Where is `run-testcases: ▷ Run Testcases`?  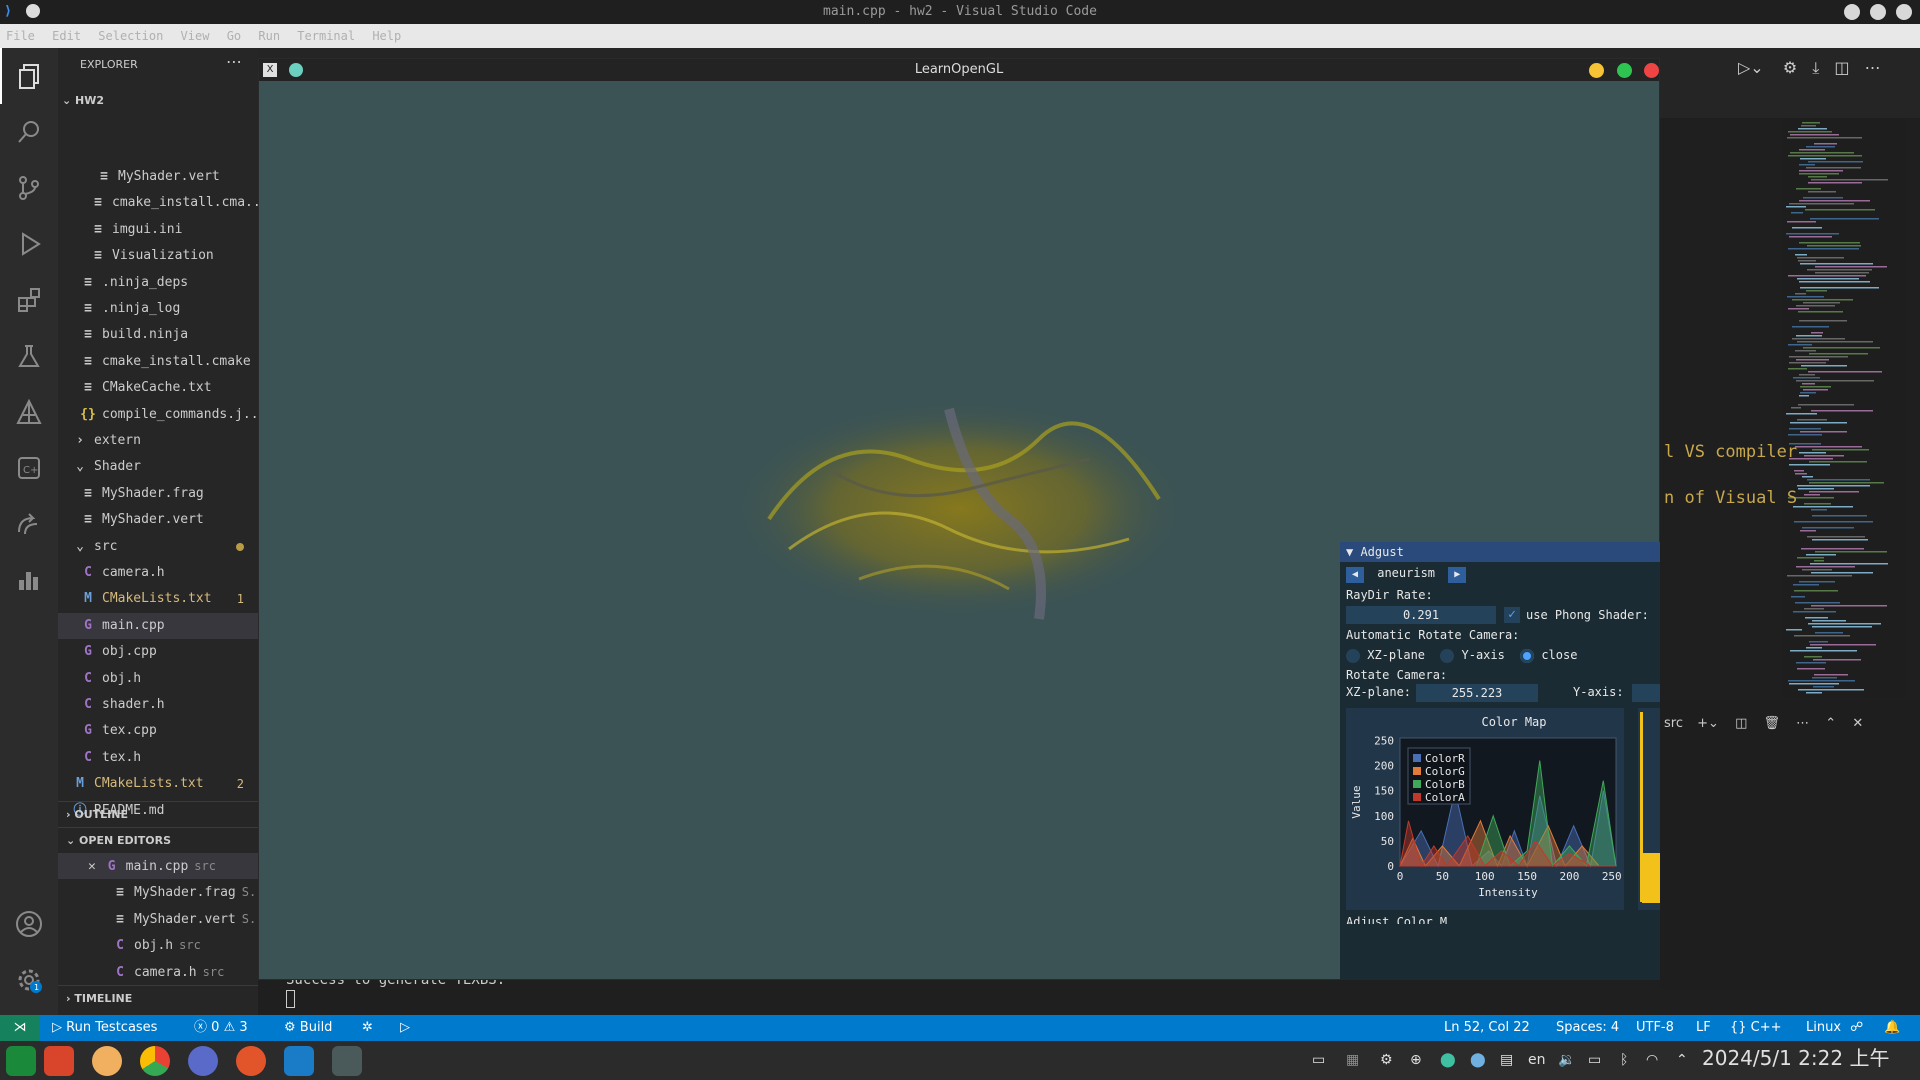
run-testcases: ▷ Run Testcases is located at coordinates (104, 1028).